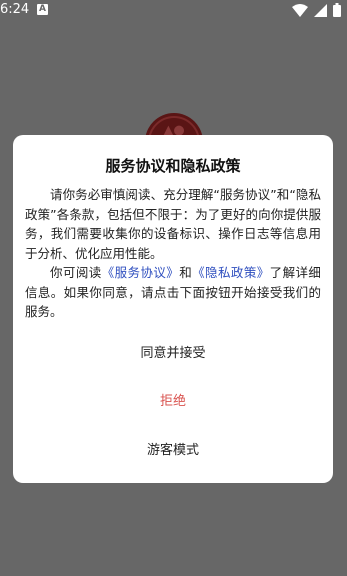 Image resolution: width=347 pixels, height=576 pixels. I want to click on privacy-policy-link: 《隐私政策》, so click(231, 272).